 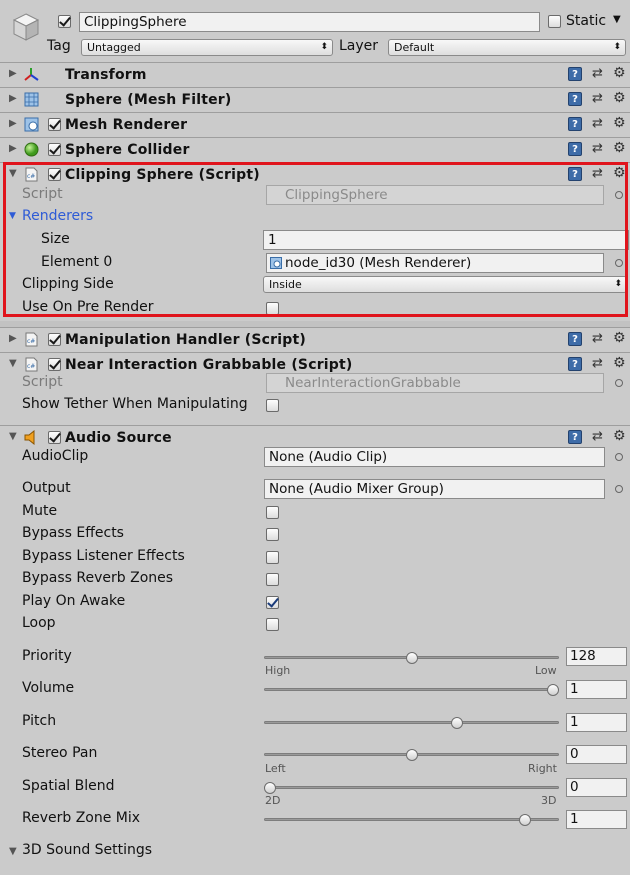 What do you see at coordinates (411, 689) in the screenshot?
I see `volume-slider-track` at bounding box center [411, 689].